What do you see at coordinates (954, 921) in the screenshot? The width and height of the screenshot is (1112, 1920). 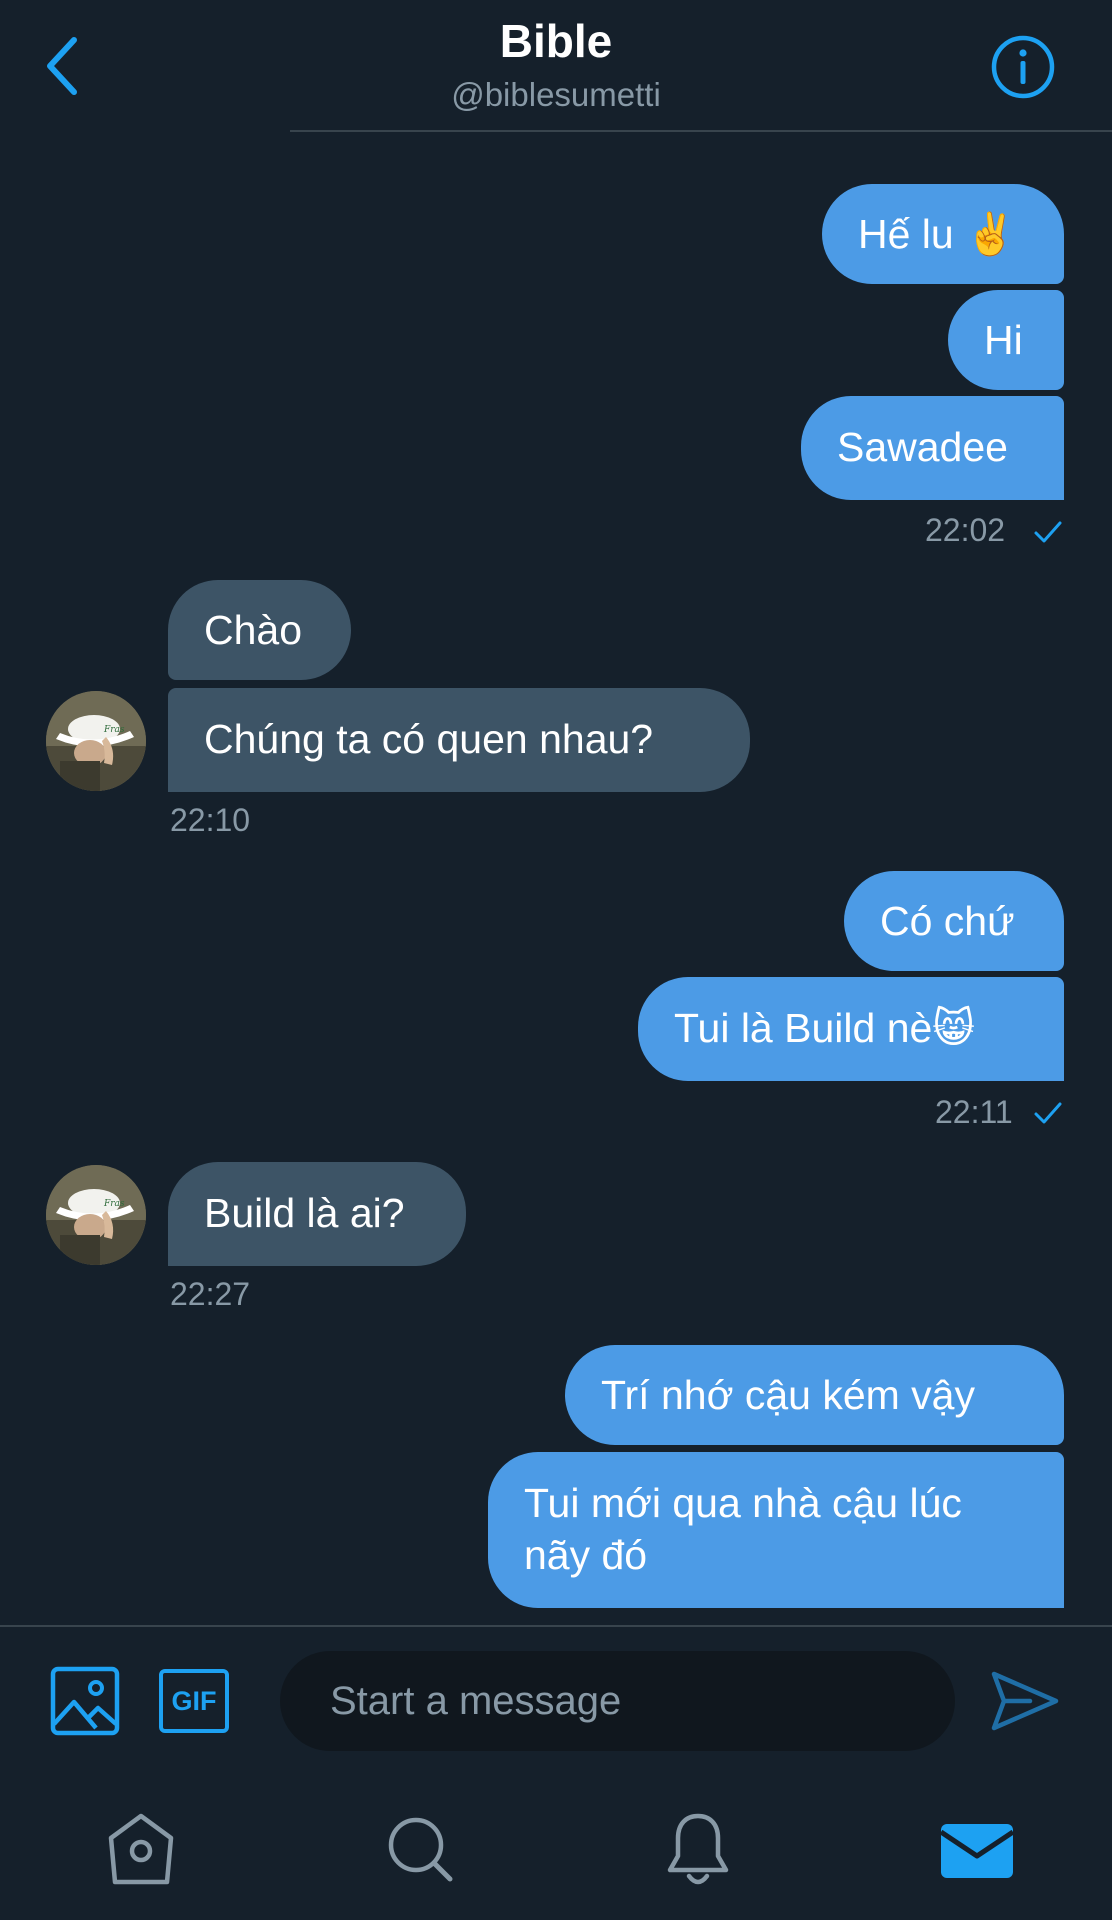 I see `outgoing-message: Có chứ` at bounding box center [954, 921].